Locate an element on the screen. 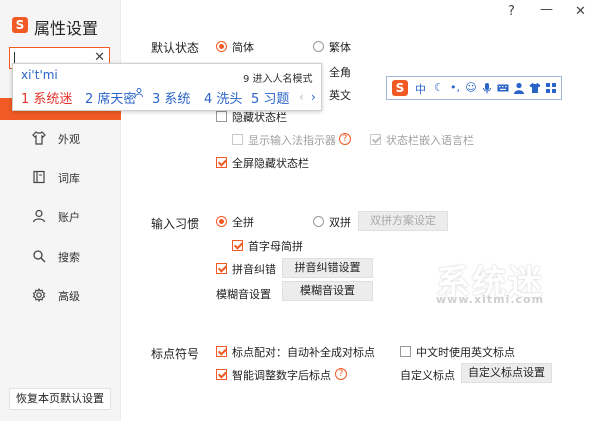 Image resolution: width=600 pixels, height=421 pixels. emoji-icon: ☺ is located at coordinates (471, 88).